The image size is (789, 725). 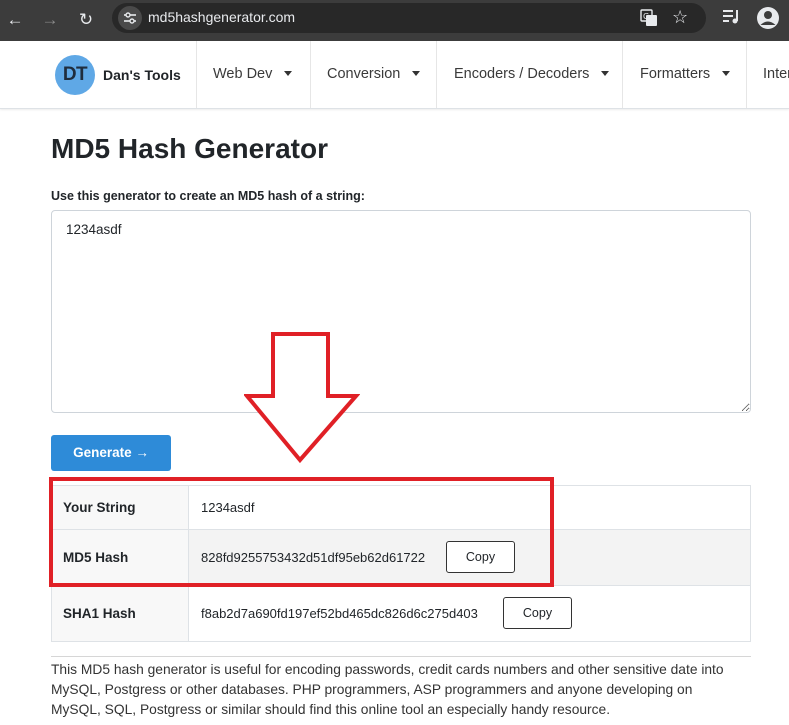 I want to click on copy-sha1-button: Copy, so click(x=537, y=613).